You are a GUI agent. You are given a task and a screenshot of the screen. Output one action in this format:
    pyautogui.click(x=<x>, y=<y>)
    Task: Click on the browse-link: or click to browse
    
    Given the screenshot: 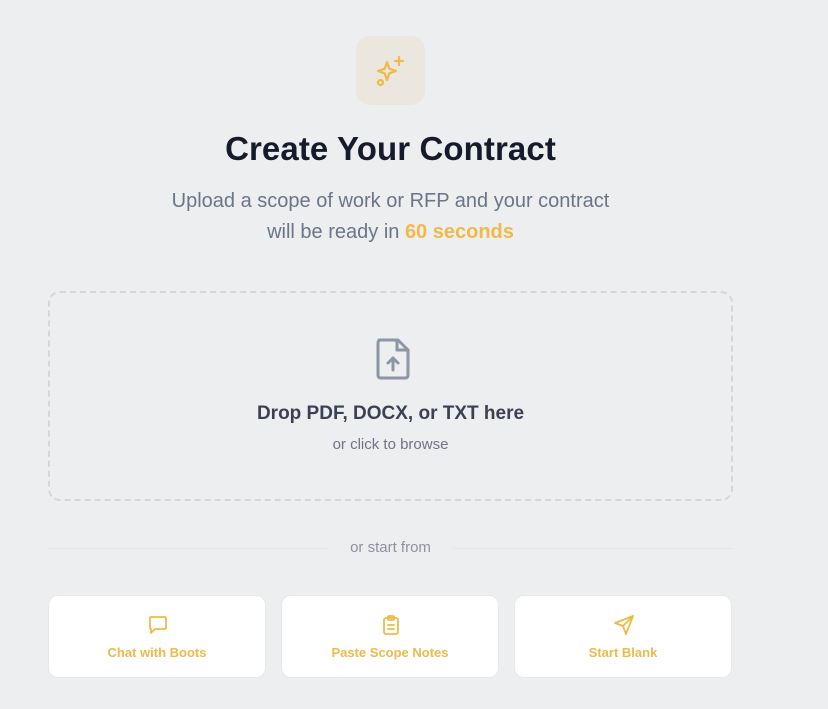 What is the action you would take?
    pyautogui.click(x=390, y=444)
    